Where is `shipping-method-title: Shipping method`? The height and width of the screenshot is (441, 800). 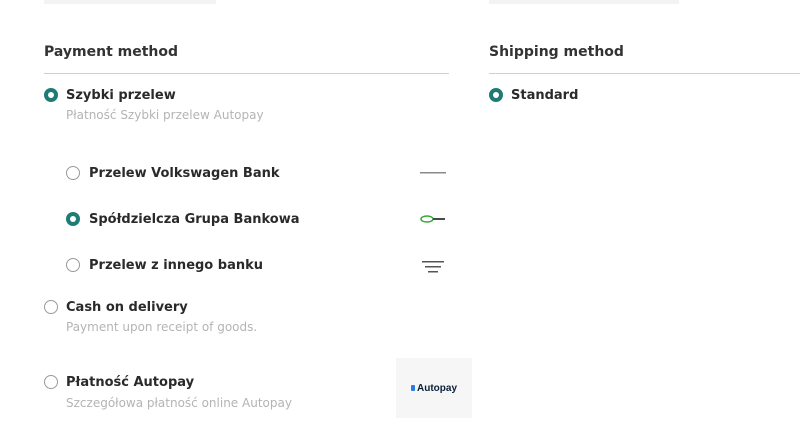
shipping-method-title: Shipping method is located at coordinates (556, 52).